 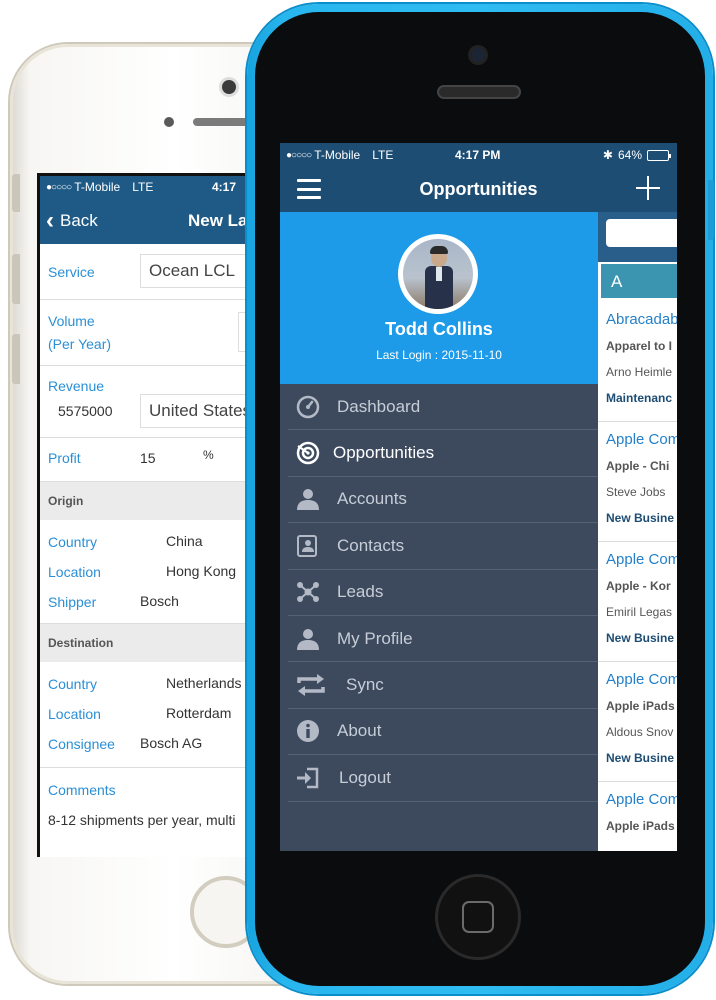 What do you see at coordinates (16, 279) in the screenshot?
I see `volume-up-button` at bounding box center [16, 279].